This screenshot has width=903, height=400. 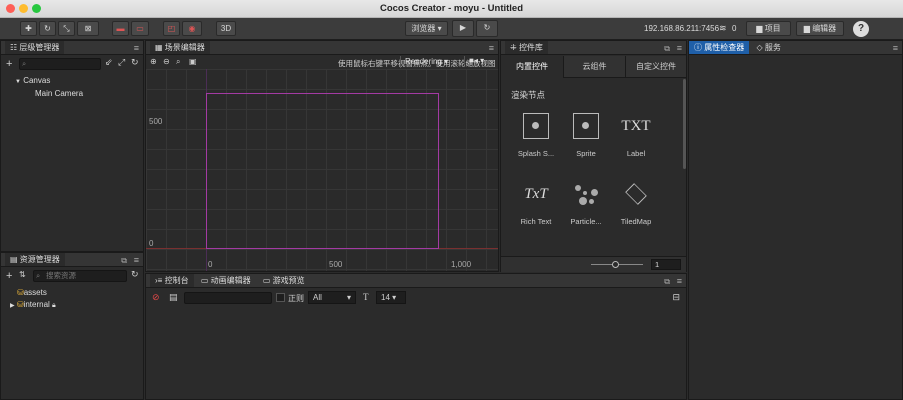 What do you see at coordinates (676, 297) in the screenshot?
I see `collapse-icon: ⊟` at bounding box center [676, 297].